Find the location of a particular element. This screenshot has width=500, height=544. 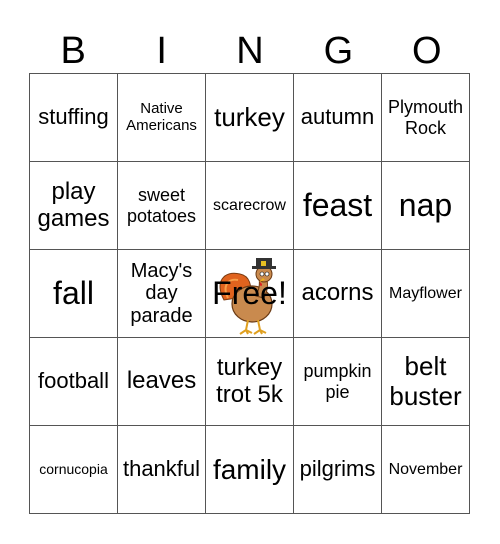

bingo-cell: acorns is located at coordinates (337, 293).